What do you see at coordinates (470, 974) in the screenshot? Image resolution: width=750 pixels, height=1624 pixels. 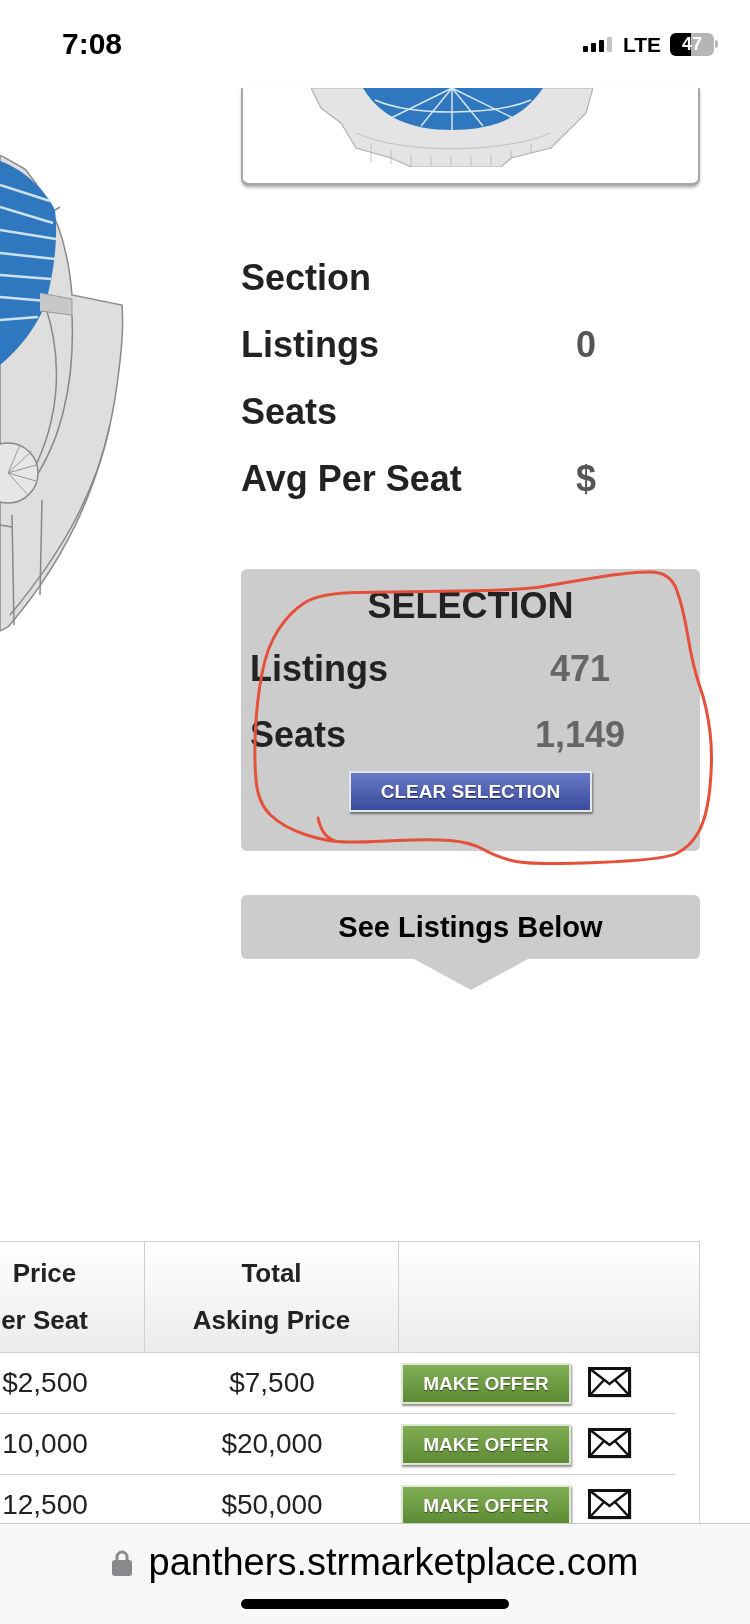 I see `down-triangle-icon` at bounding box center [470, 974].